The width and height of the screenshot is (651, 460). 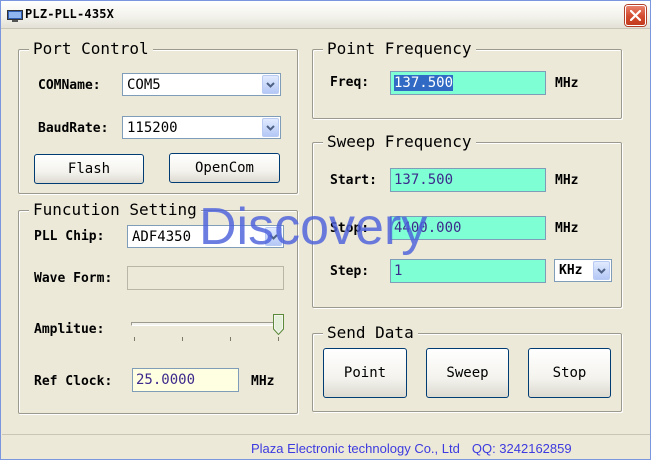 I want to click on pll-chip-label: PLL Chip:, so click(x=69, y=236).